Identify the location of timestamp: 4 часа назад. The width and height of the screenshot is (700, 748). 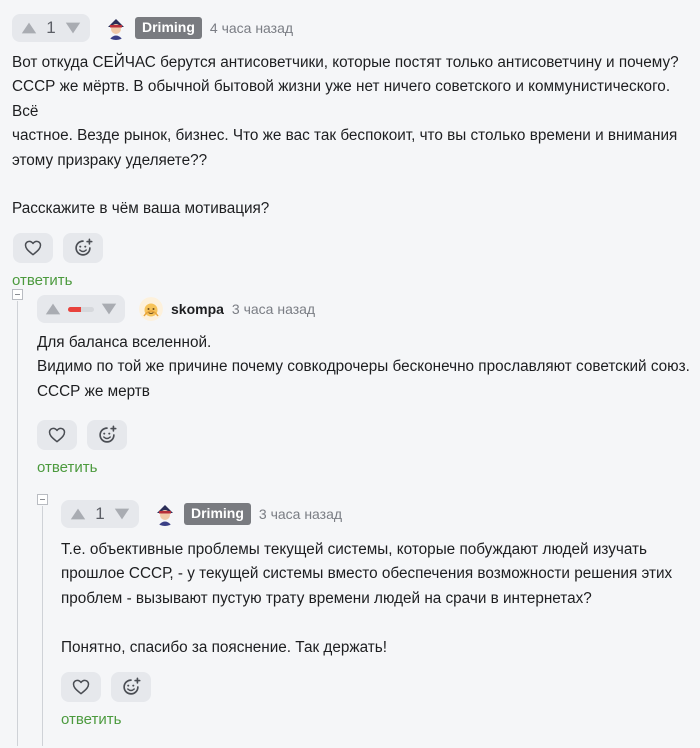
(251, 28).